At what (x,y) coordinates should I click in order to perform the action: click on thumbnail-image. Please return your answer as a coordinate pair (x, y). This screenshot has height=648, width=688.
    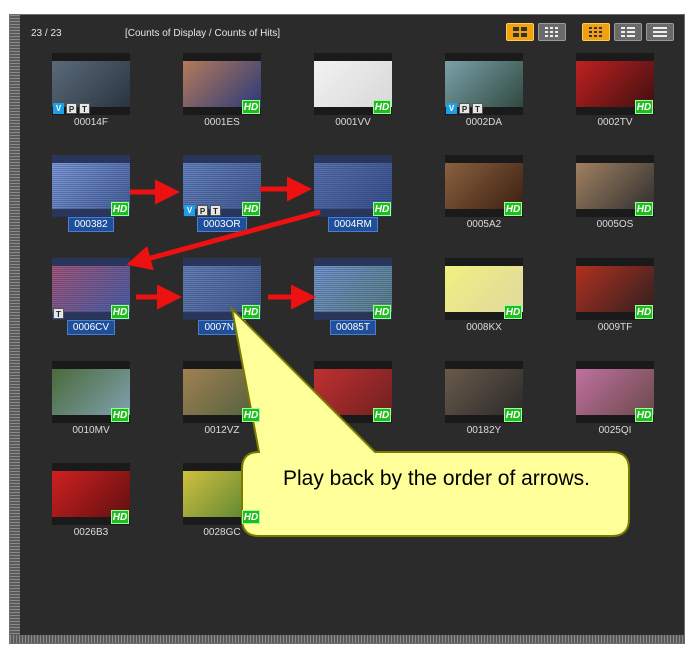
    Looking at the image, I should click on (91, 84).